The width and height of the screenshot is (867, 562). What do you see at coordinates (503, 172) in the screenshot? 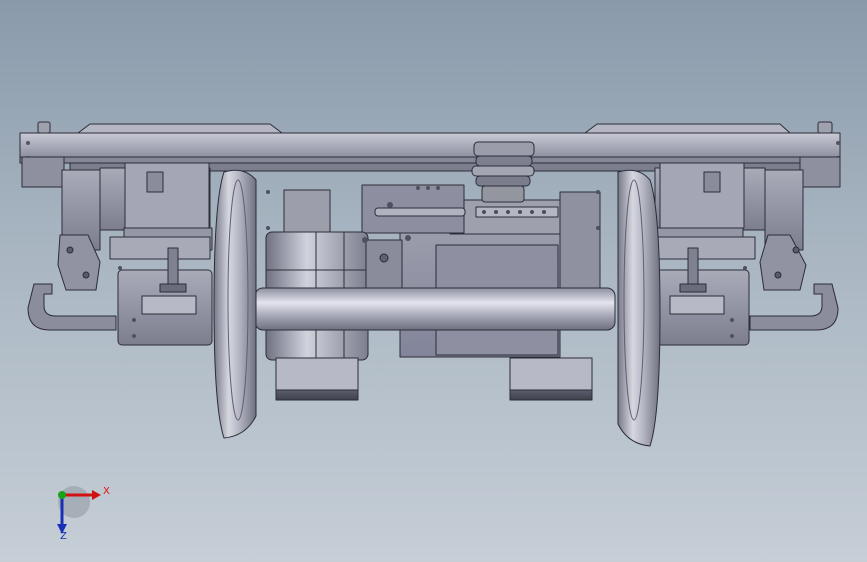
I see `air-spring` at bounding box center [503, 172].